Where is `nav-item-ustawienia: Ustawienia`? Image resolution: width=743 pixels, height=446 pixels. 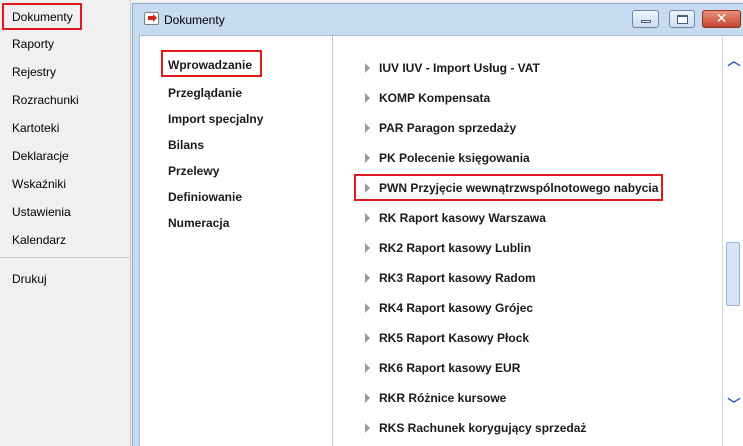
nav-item-ustawienia: Ustawienia is located at coordinates (41, 212).